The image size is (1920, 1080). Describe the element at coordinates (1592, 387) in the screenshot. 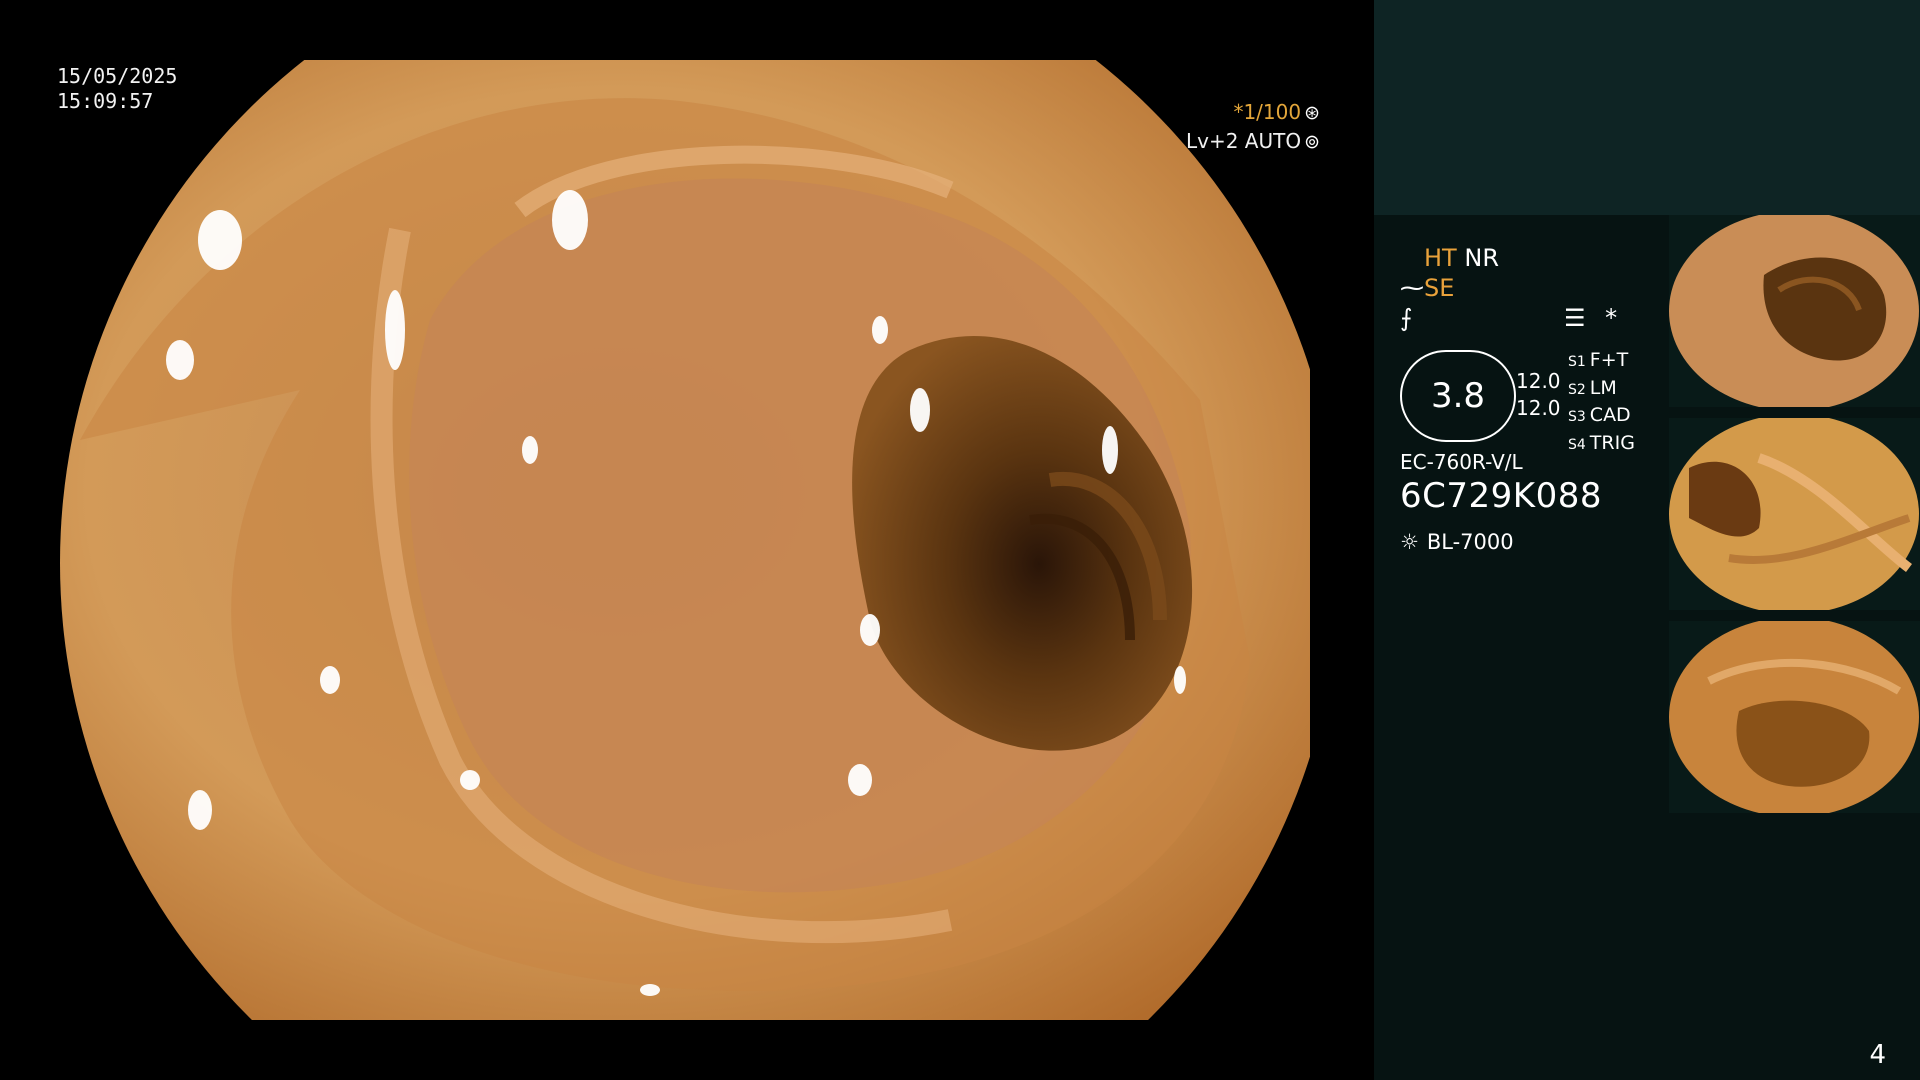

I see `mode-s2: S2 LM` at that location.